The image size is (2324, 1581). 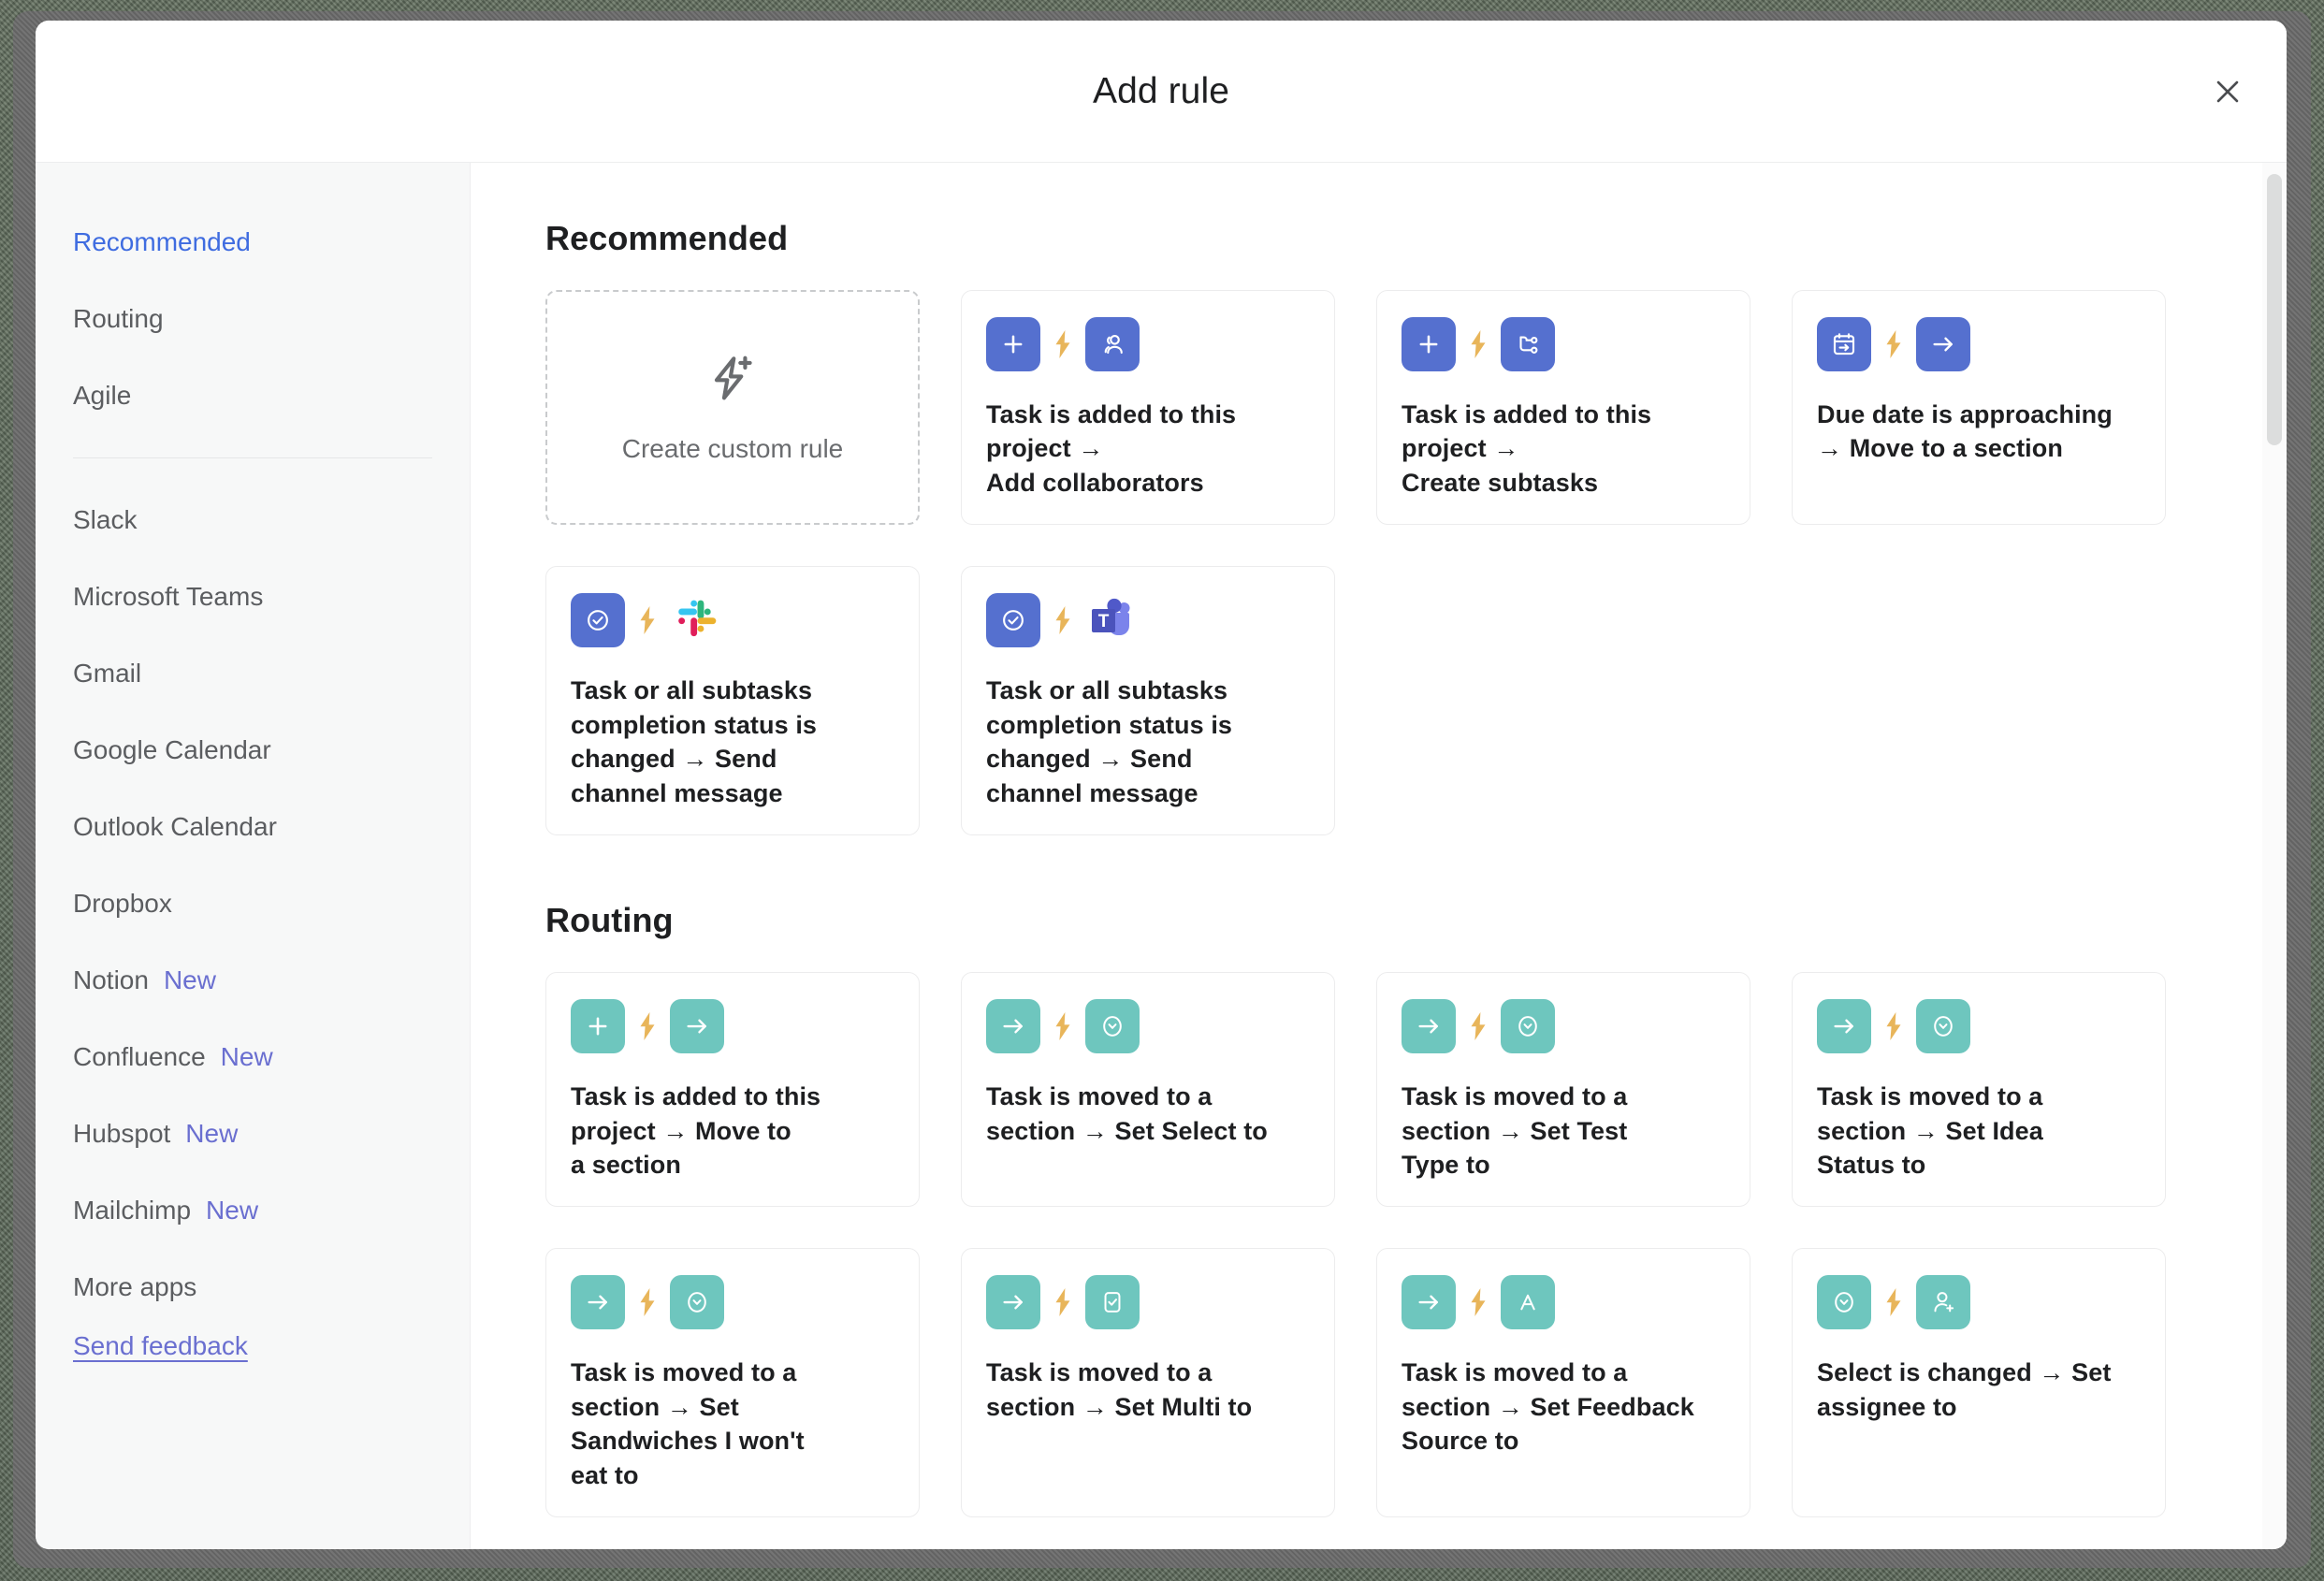 I want to click on sidebar-item-outlook-calendar: Outlook Calendar, so click(x=253, y=827).